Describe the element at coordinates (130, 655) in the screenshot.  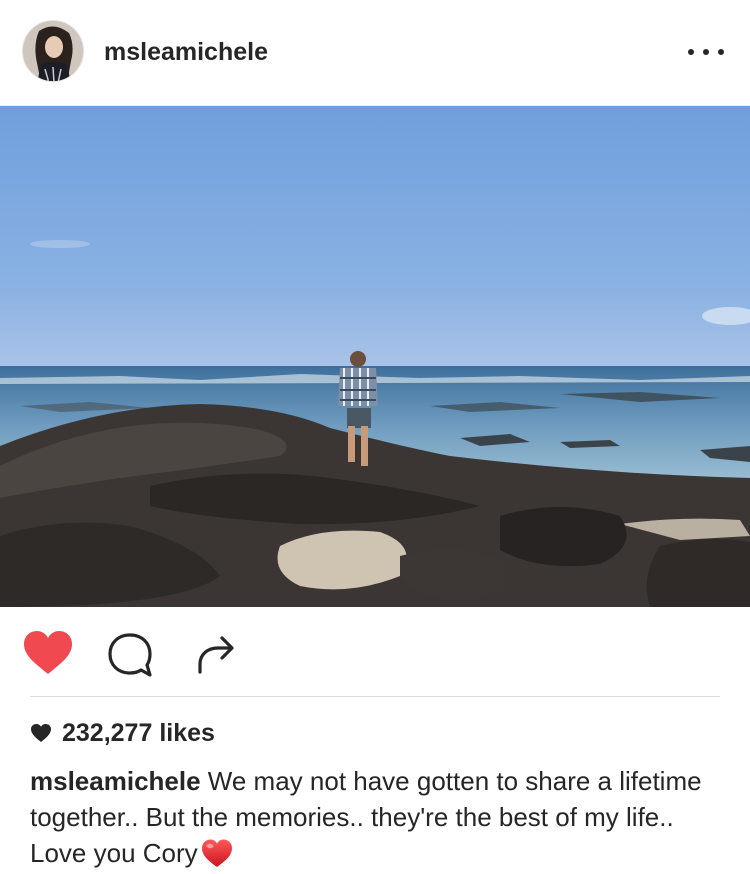
I see `comment-bubble-icon` at that location.